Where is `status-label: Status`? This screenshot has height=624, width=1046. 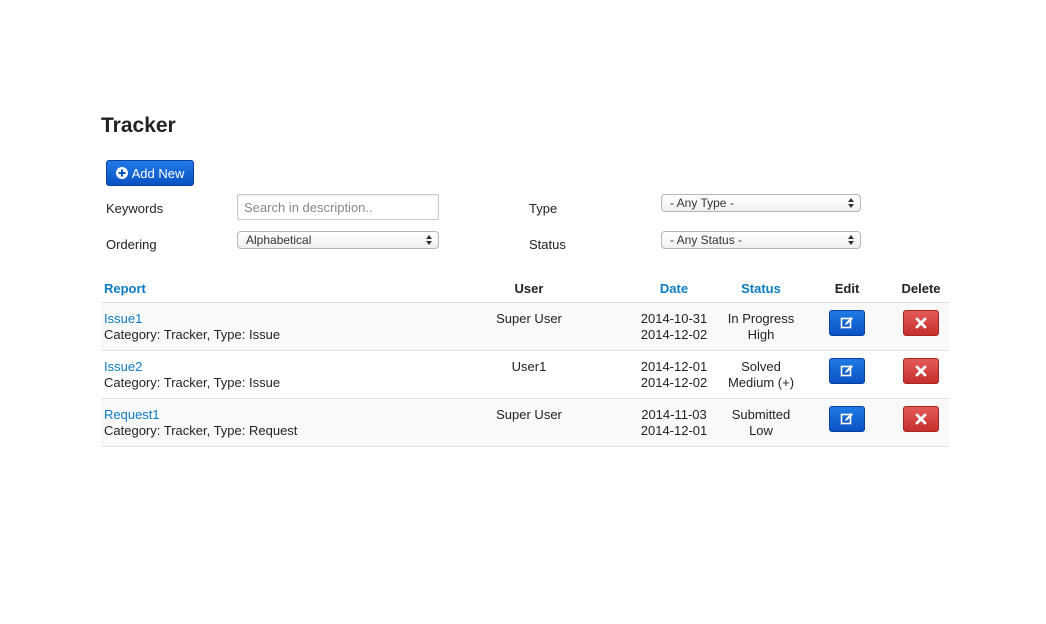 status-label: Status is located at coordinates (547, 244).